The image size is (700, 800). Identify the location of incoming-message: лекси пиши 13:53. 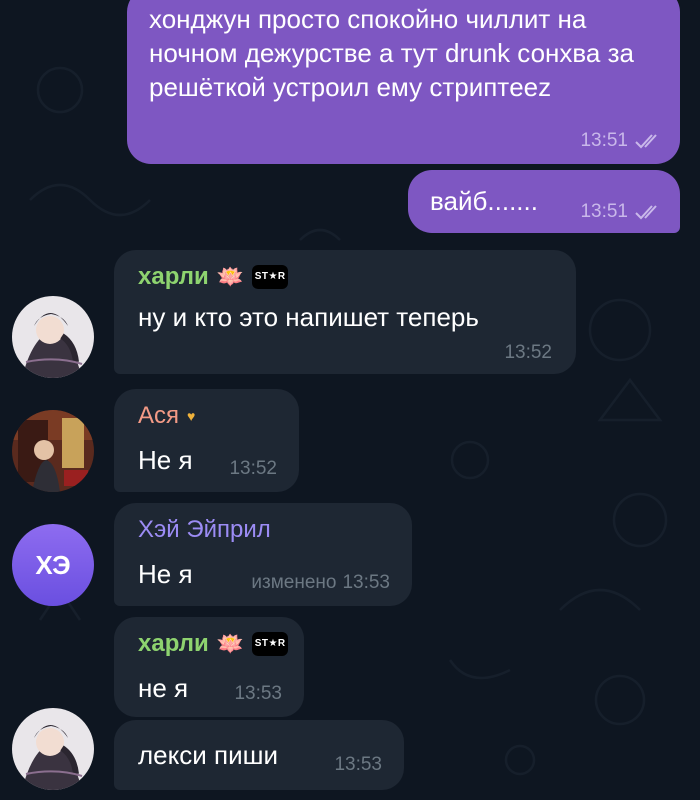
(259, 755).